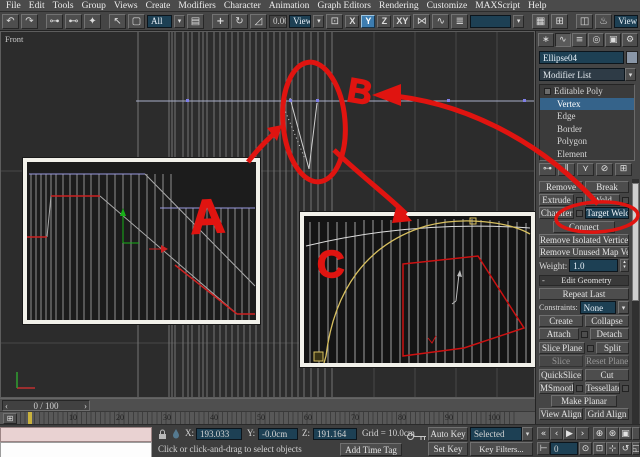 The width and height of the screenshot is (640, 457). I want to click on modifier-bulb-icon, so click(547, 91).